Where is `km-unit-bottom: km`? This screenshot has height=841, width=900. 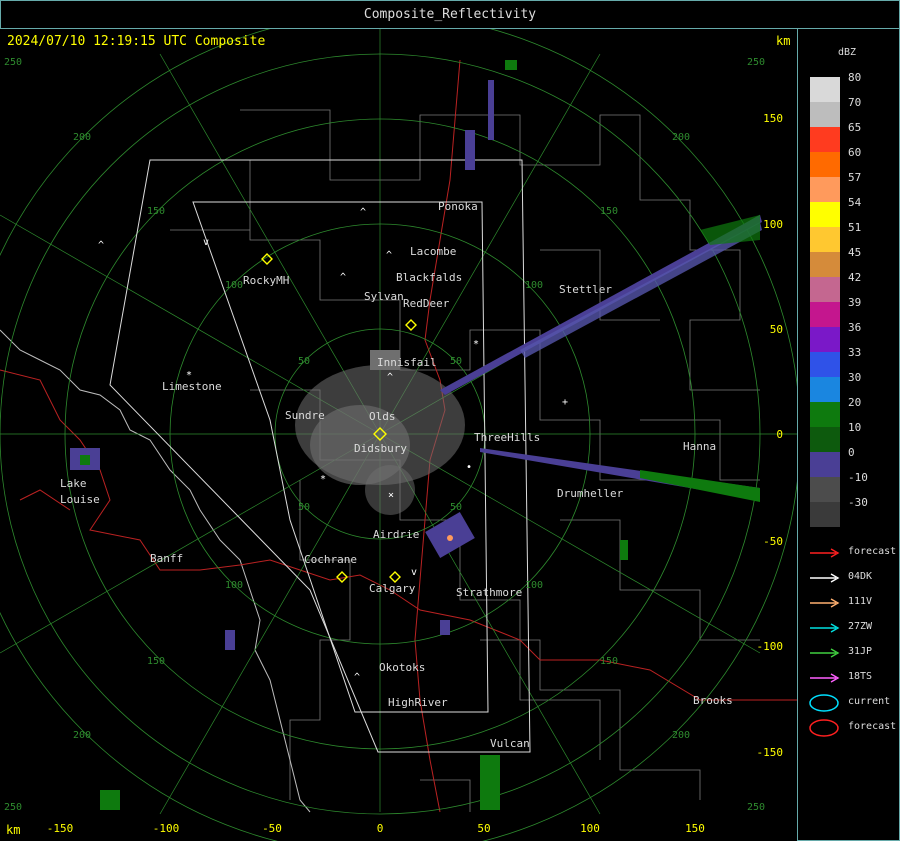 km-unit-bottom: km is located at coordinates (13, 830).